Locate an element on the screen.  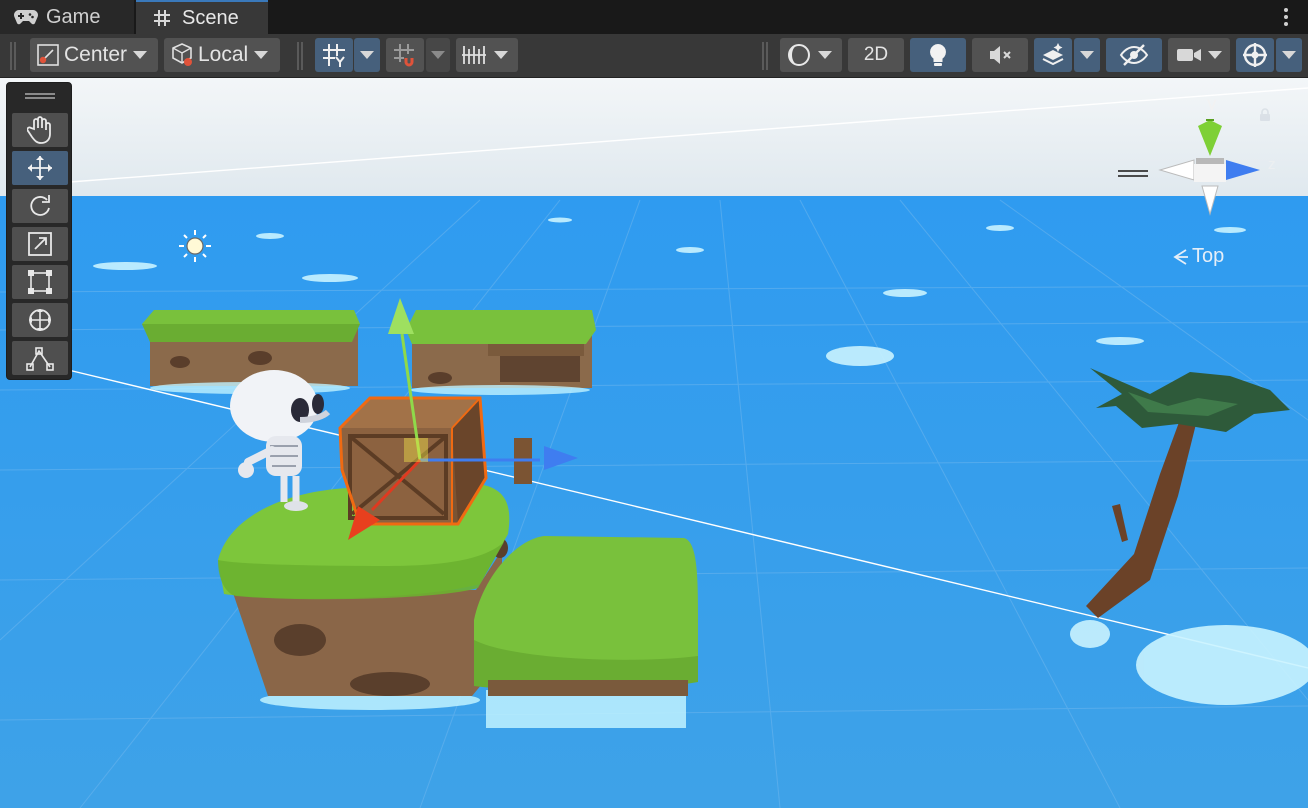
pivot-center-icon is located at coordinates (48, 55).